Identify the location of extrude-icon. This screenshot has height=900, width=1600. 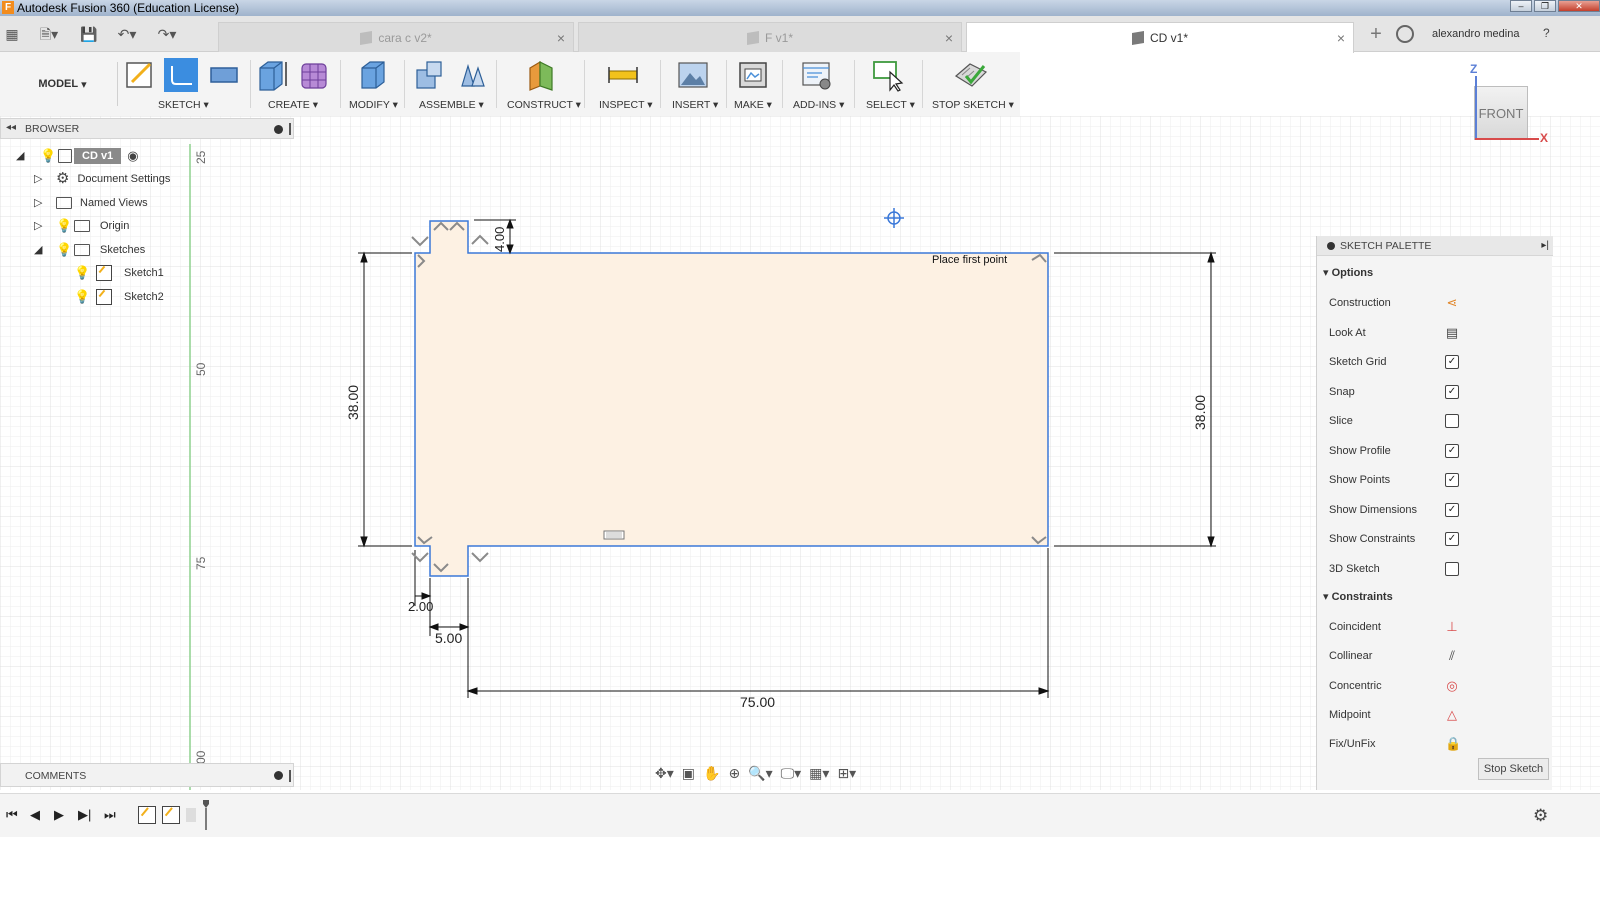
(272, 75).